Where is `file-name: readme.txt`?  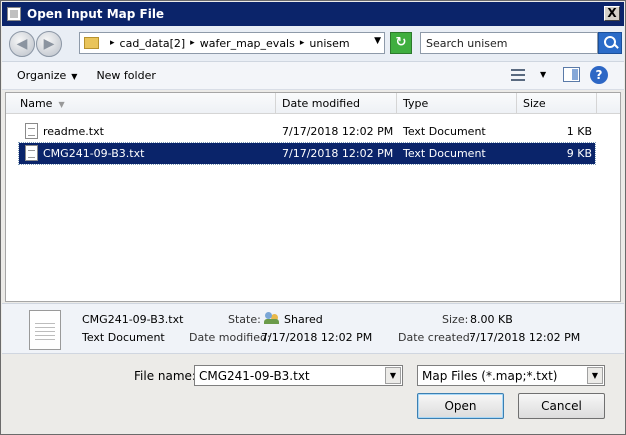
file-name: readme.txt is located at coordinates (73, 131).